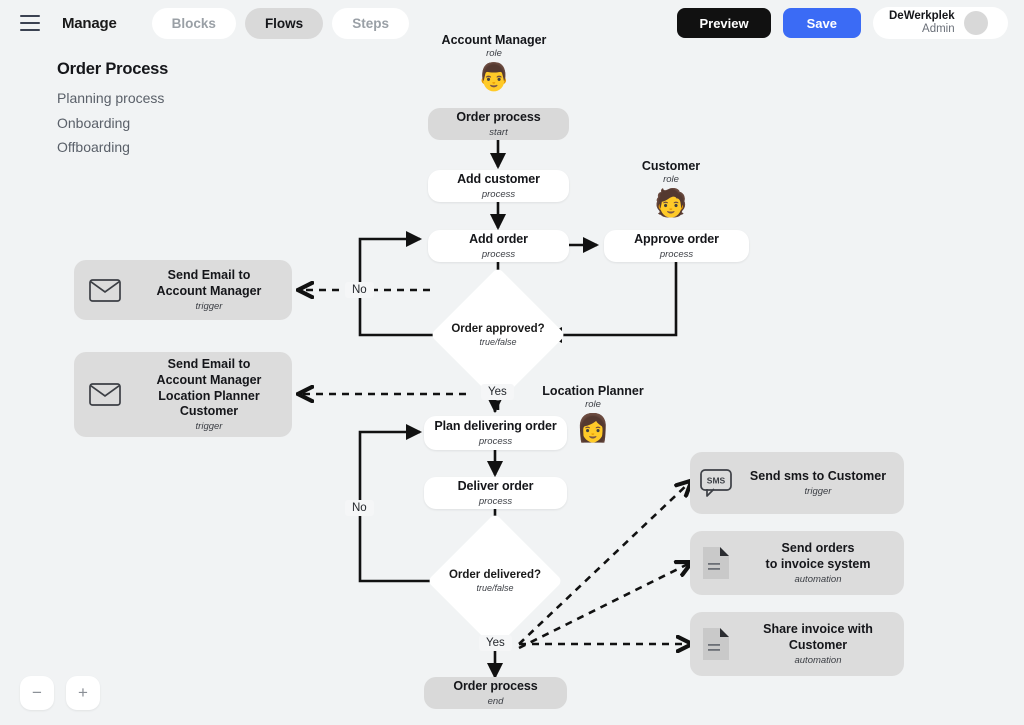 The image size is (1024, 725). What do you see at coordinates (938, 29) in the screenshot?
I see `account-role: Admin` at bounding box center [938, 29].